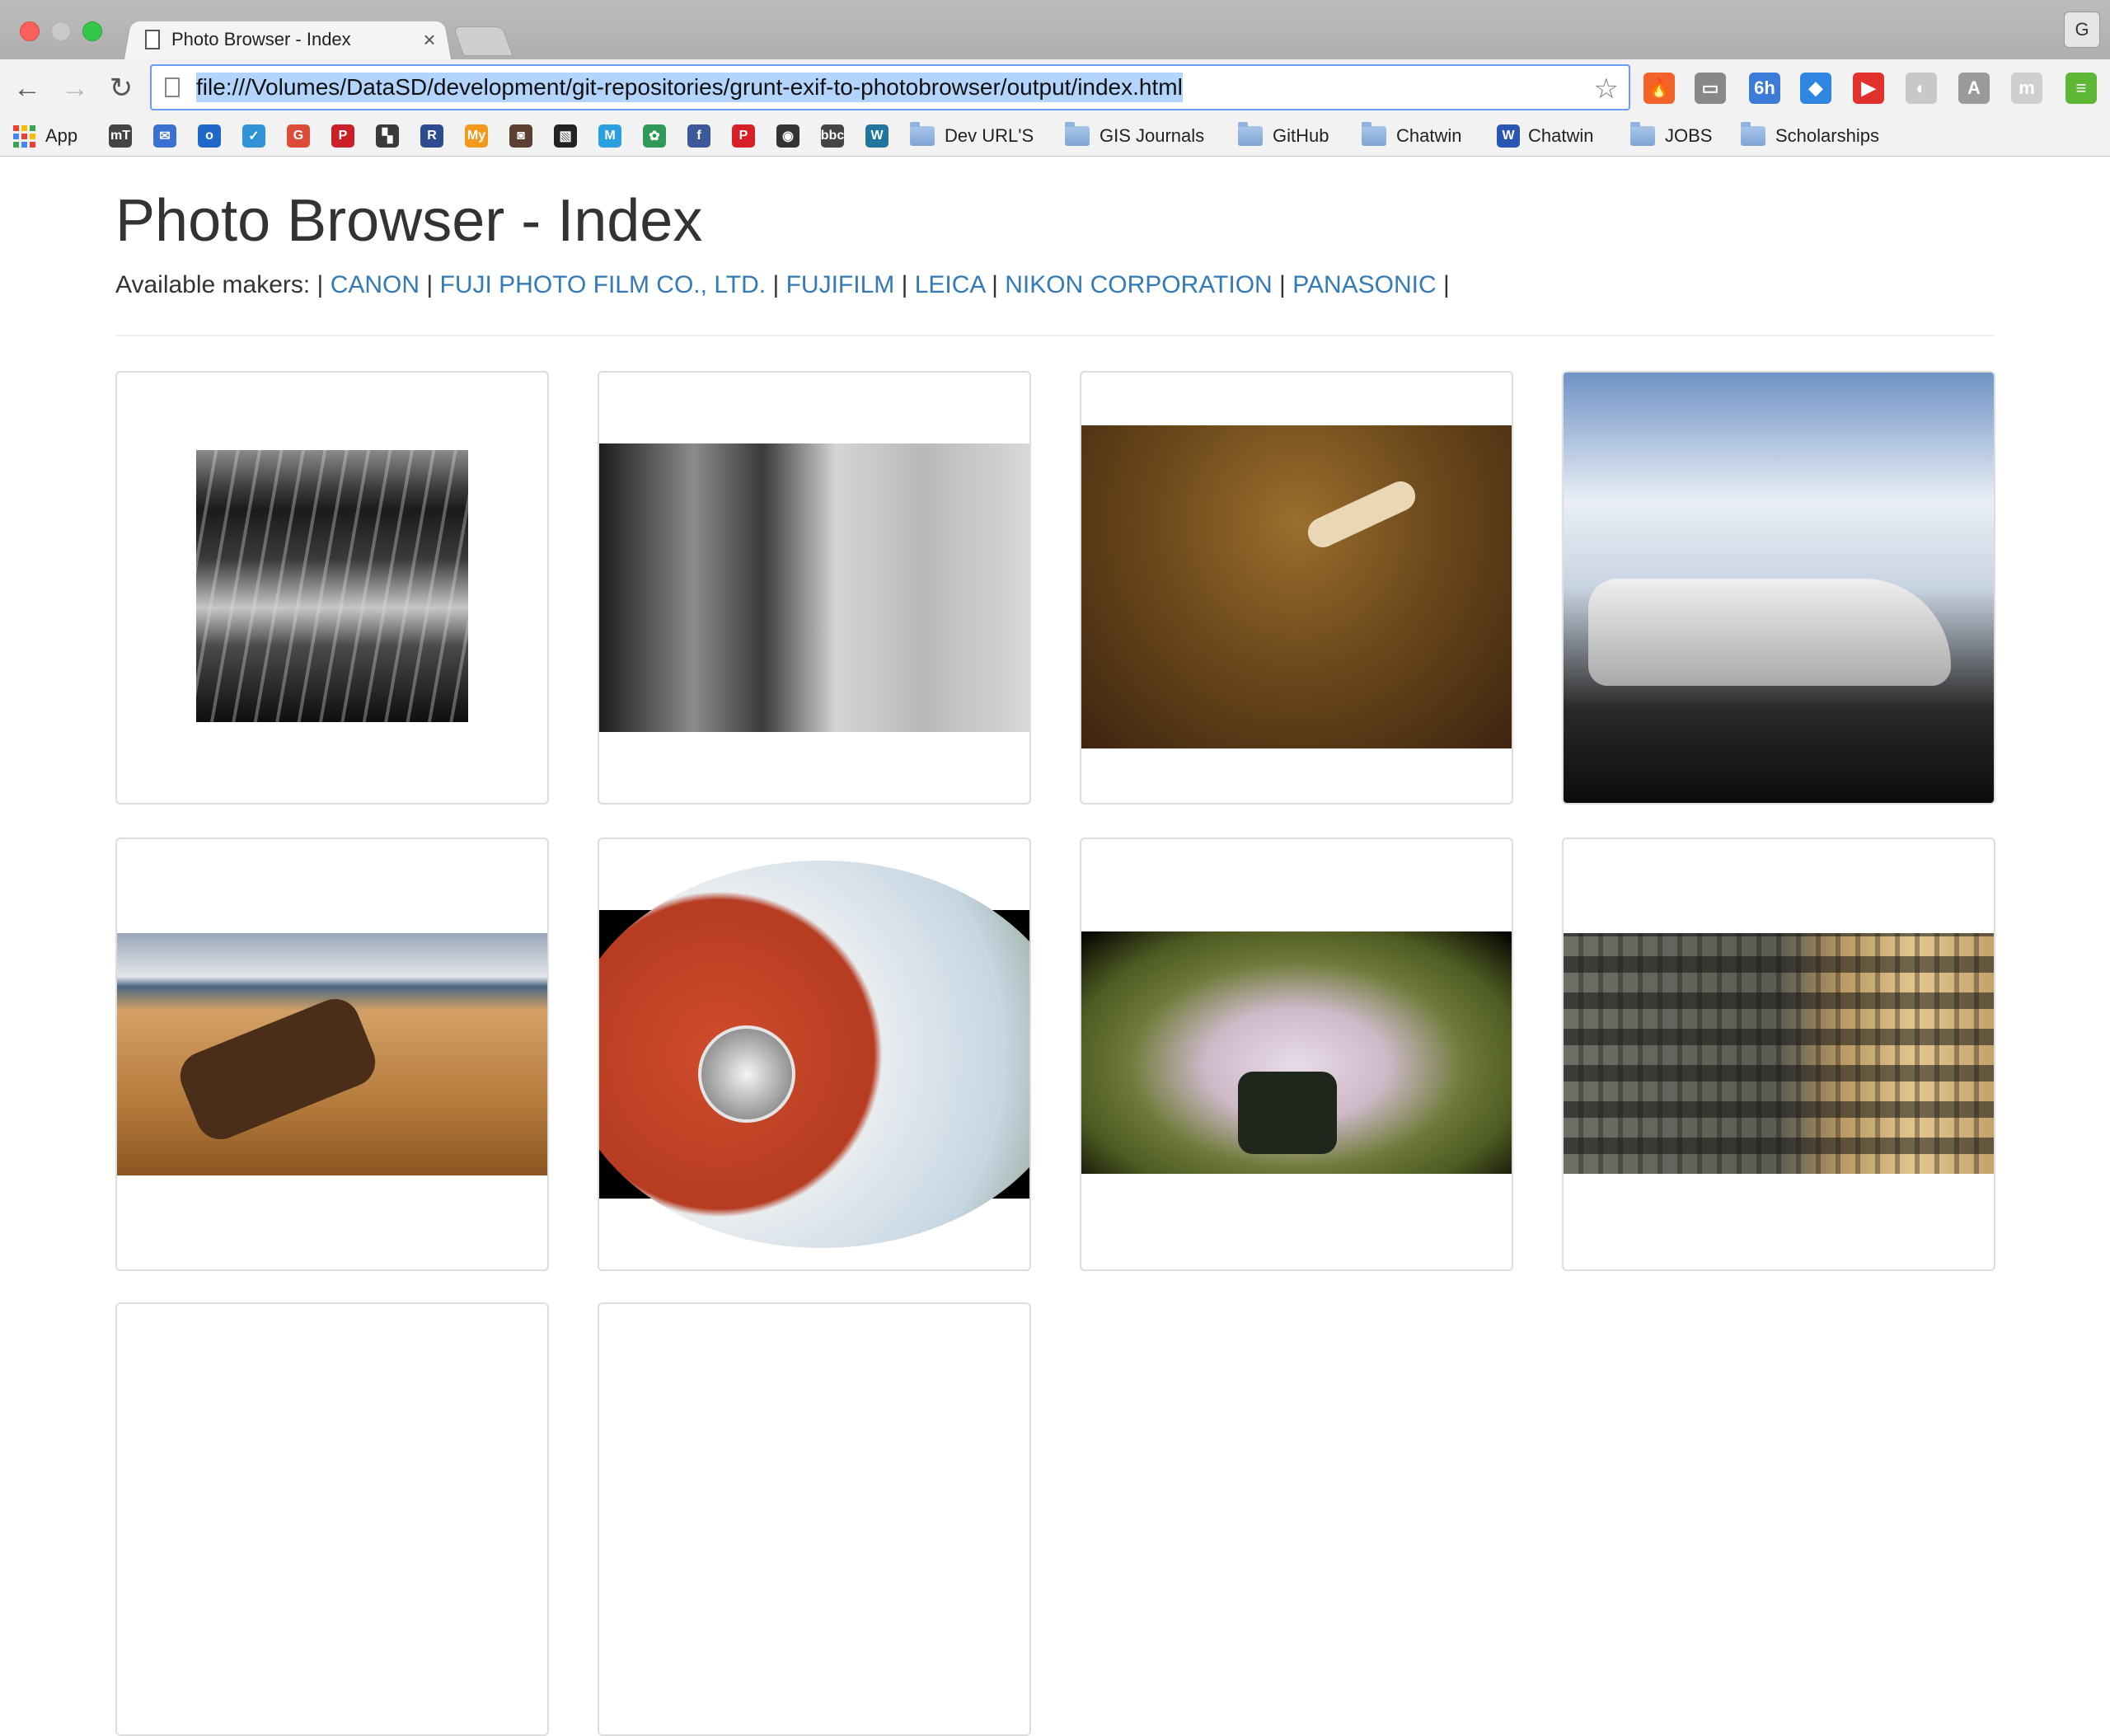  Describe the element at coordinates (1765, 88) in the screenshot. I see `calendar-extension-icon: 6h` at that location.